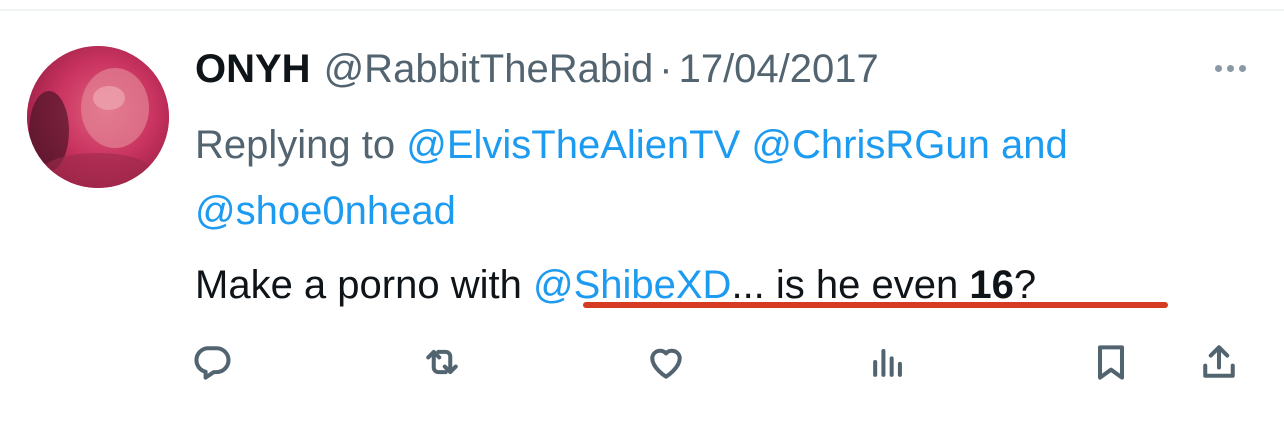 The image size is (1284, 421). I want to click on tweet-text-part1: Make a porno with, so click(358, 285).